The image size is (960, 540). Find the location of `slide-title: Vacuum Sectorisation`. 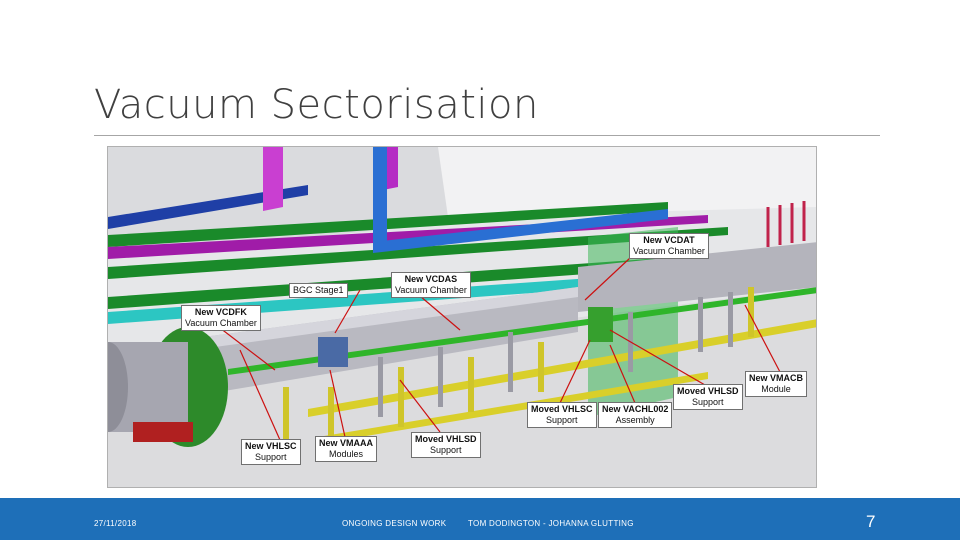

slide-title: Vacuum Sectorisation is located at coordinates (316, 105).